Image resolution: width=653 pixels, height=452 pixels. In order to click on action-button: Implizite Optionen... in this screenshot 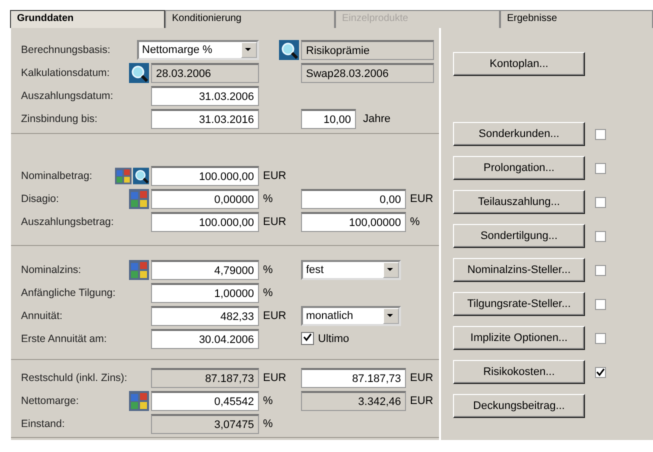, I will do `click(519, 338)`.